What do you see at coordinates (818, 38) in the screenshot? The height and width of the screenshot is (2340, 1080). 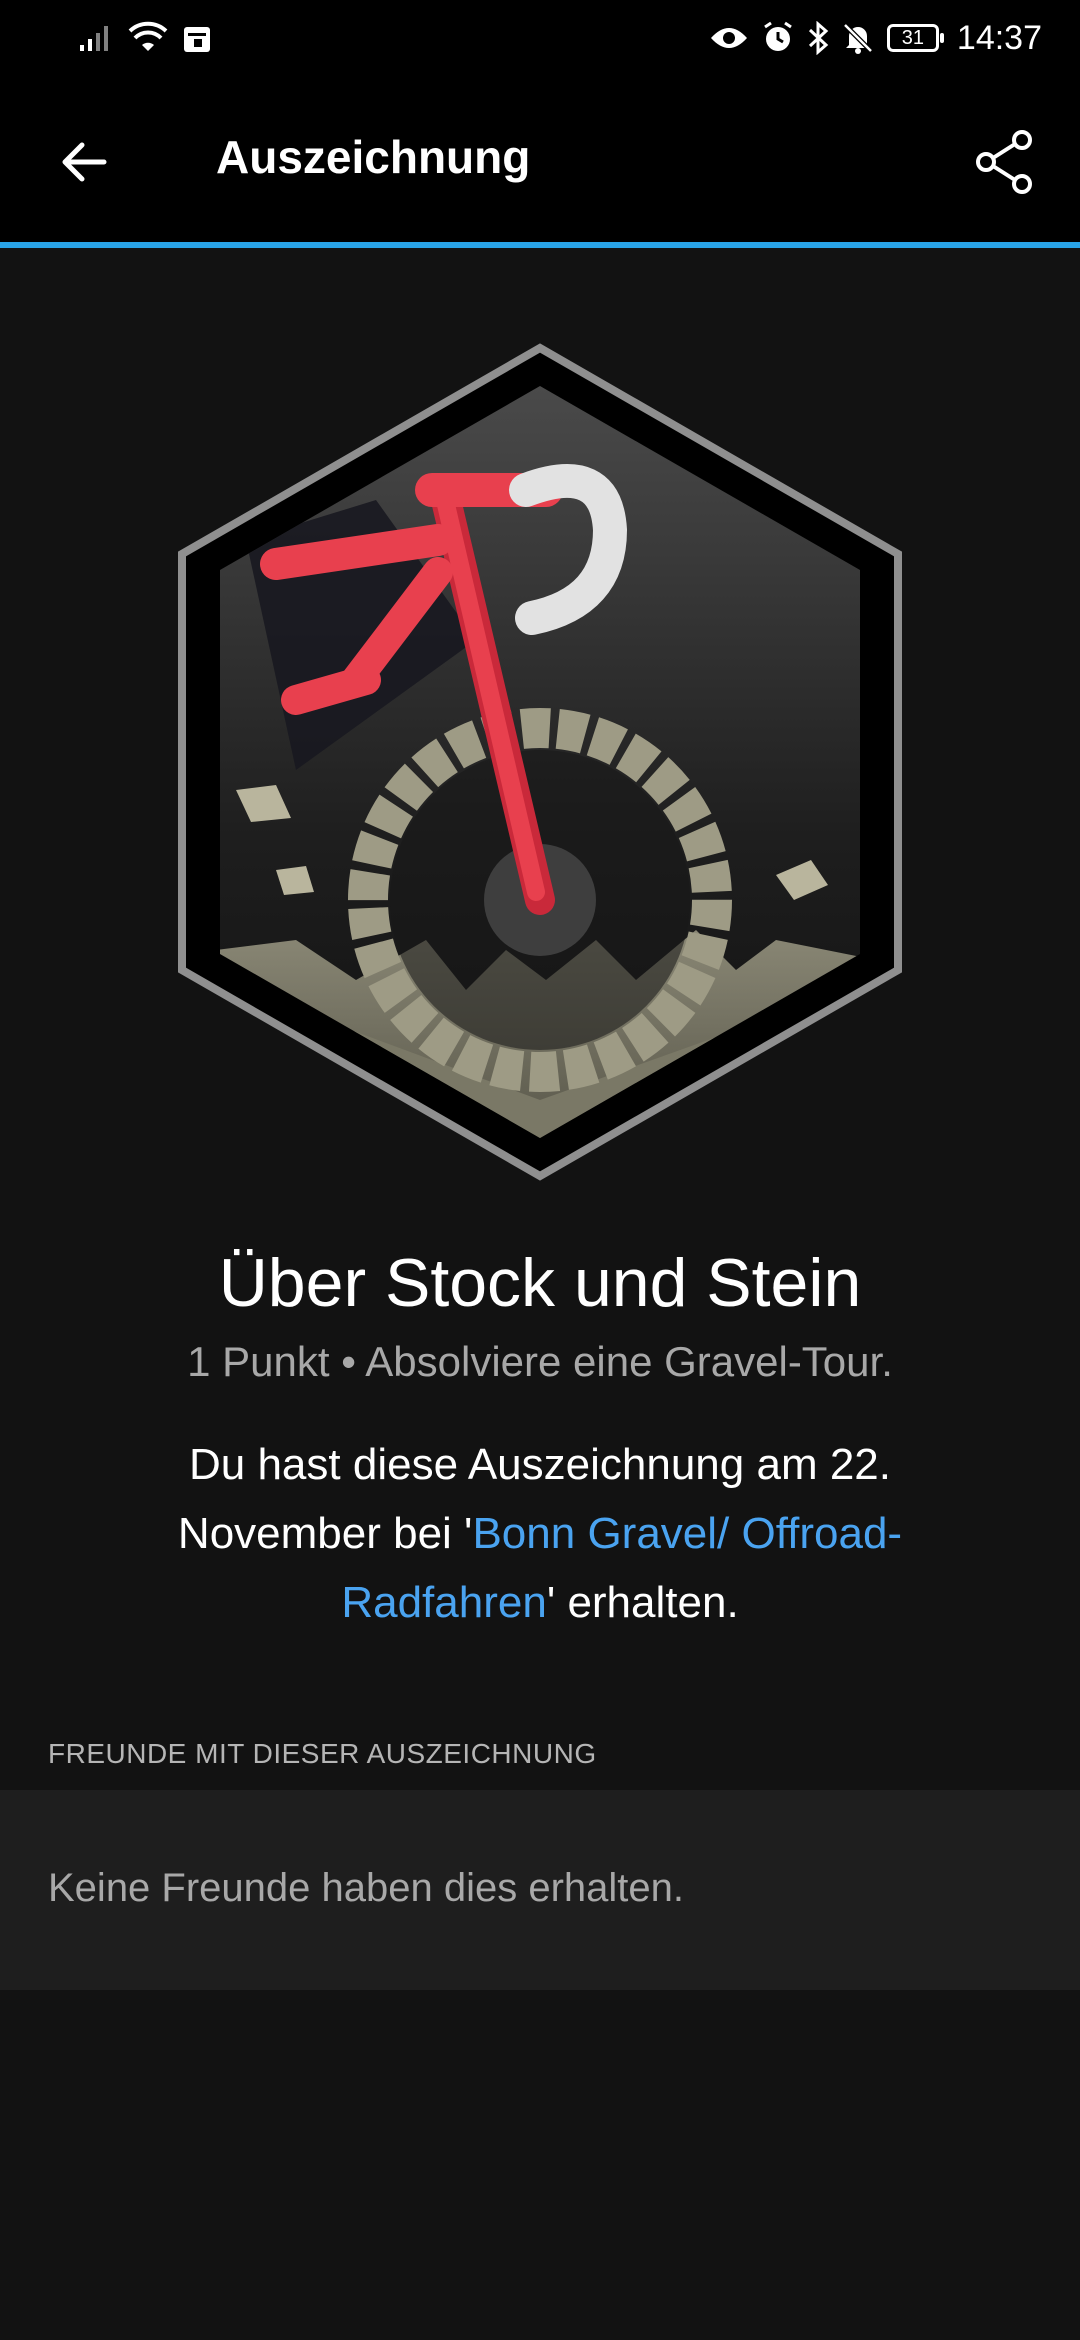 I see `bluetooth-icon` at bounding box center [818, 38].